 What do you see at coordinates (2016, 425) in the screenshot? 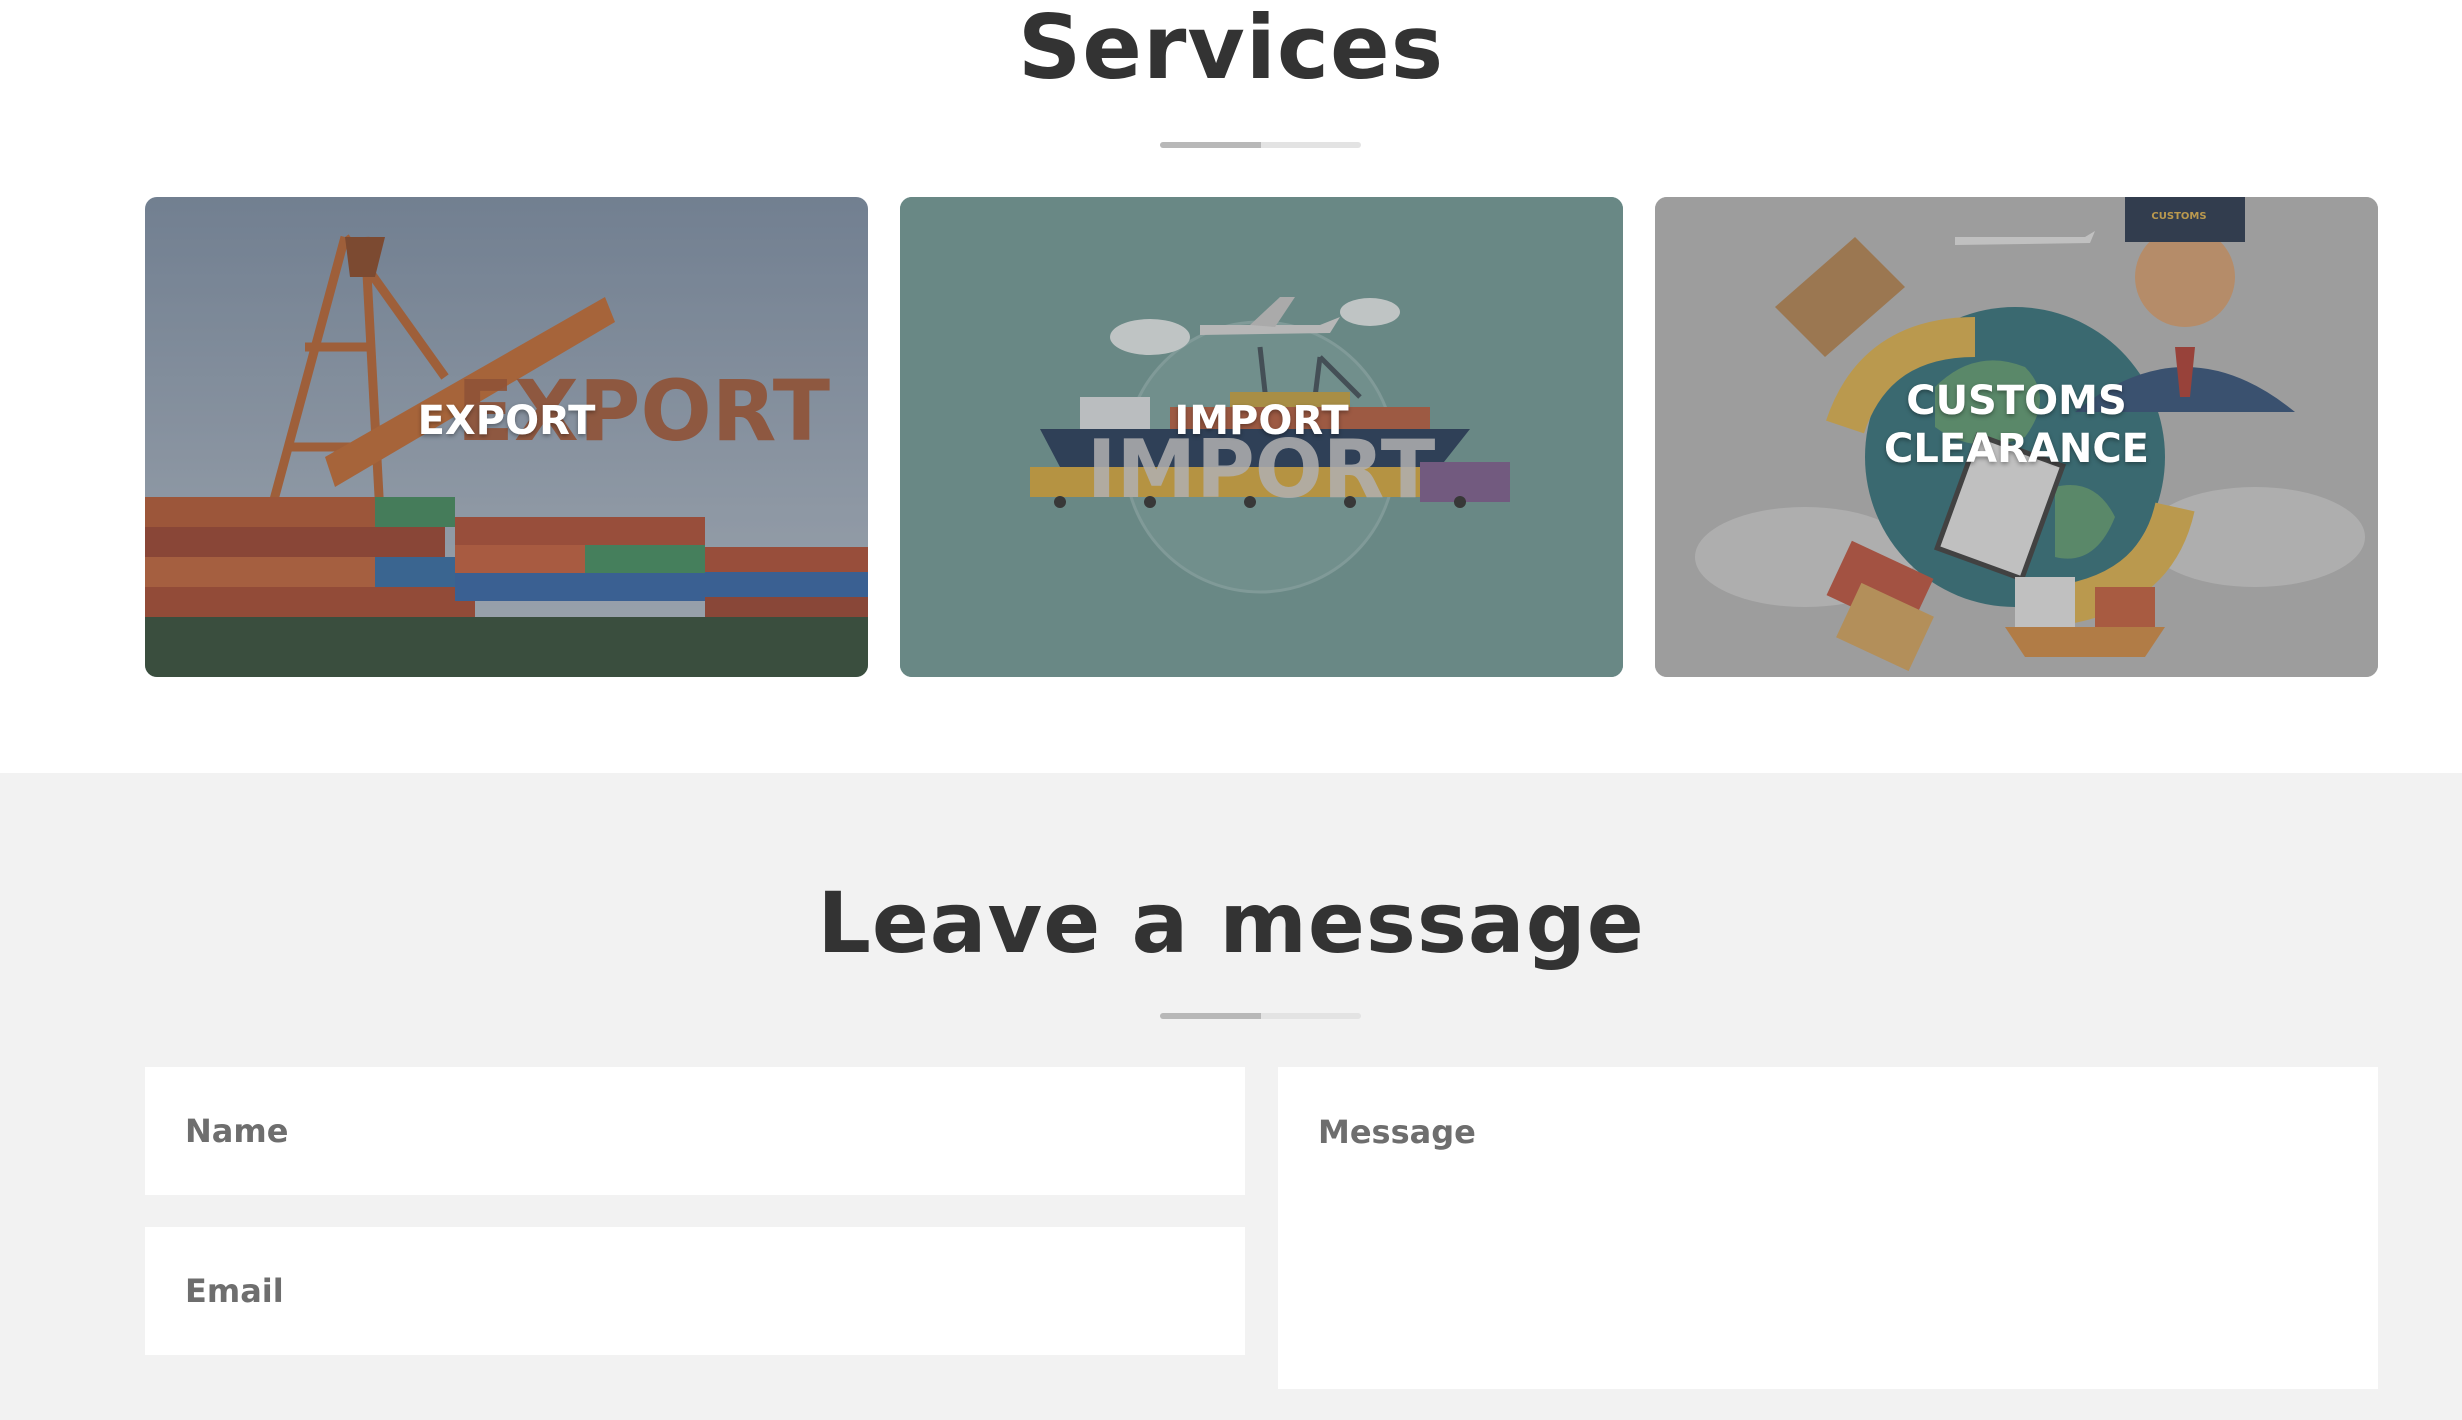
I see `customs-clearance-label: CUSTOMS CLEARANCE` at bounding box center [2016, 425].